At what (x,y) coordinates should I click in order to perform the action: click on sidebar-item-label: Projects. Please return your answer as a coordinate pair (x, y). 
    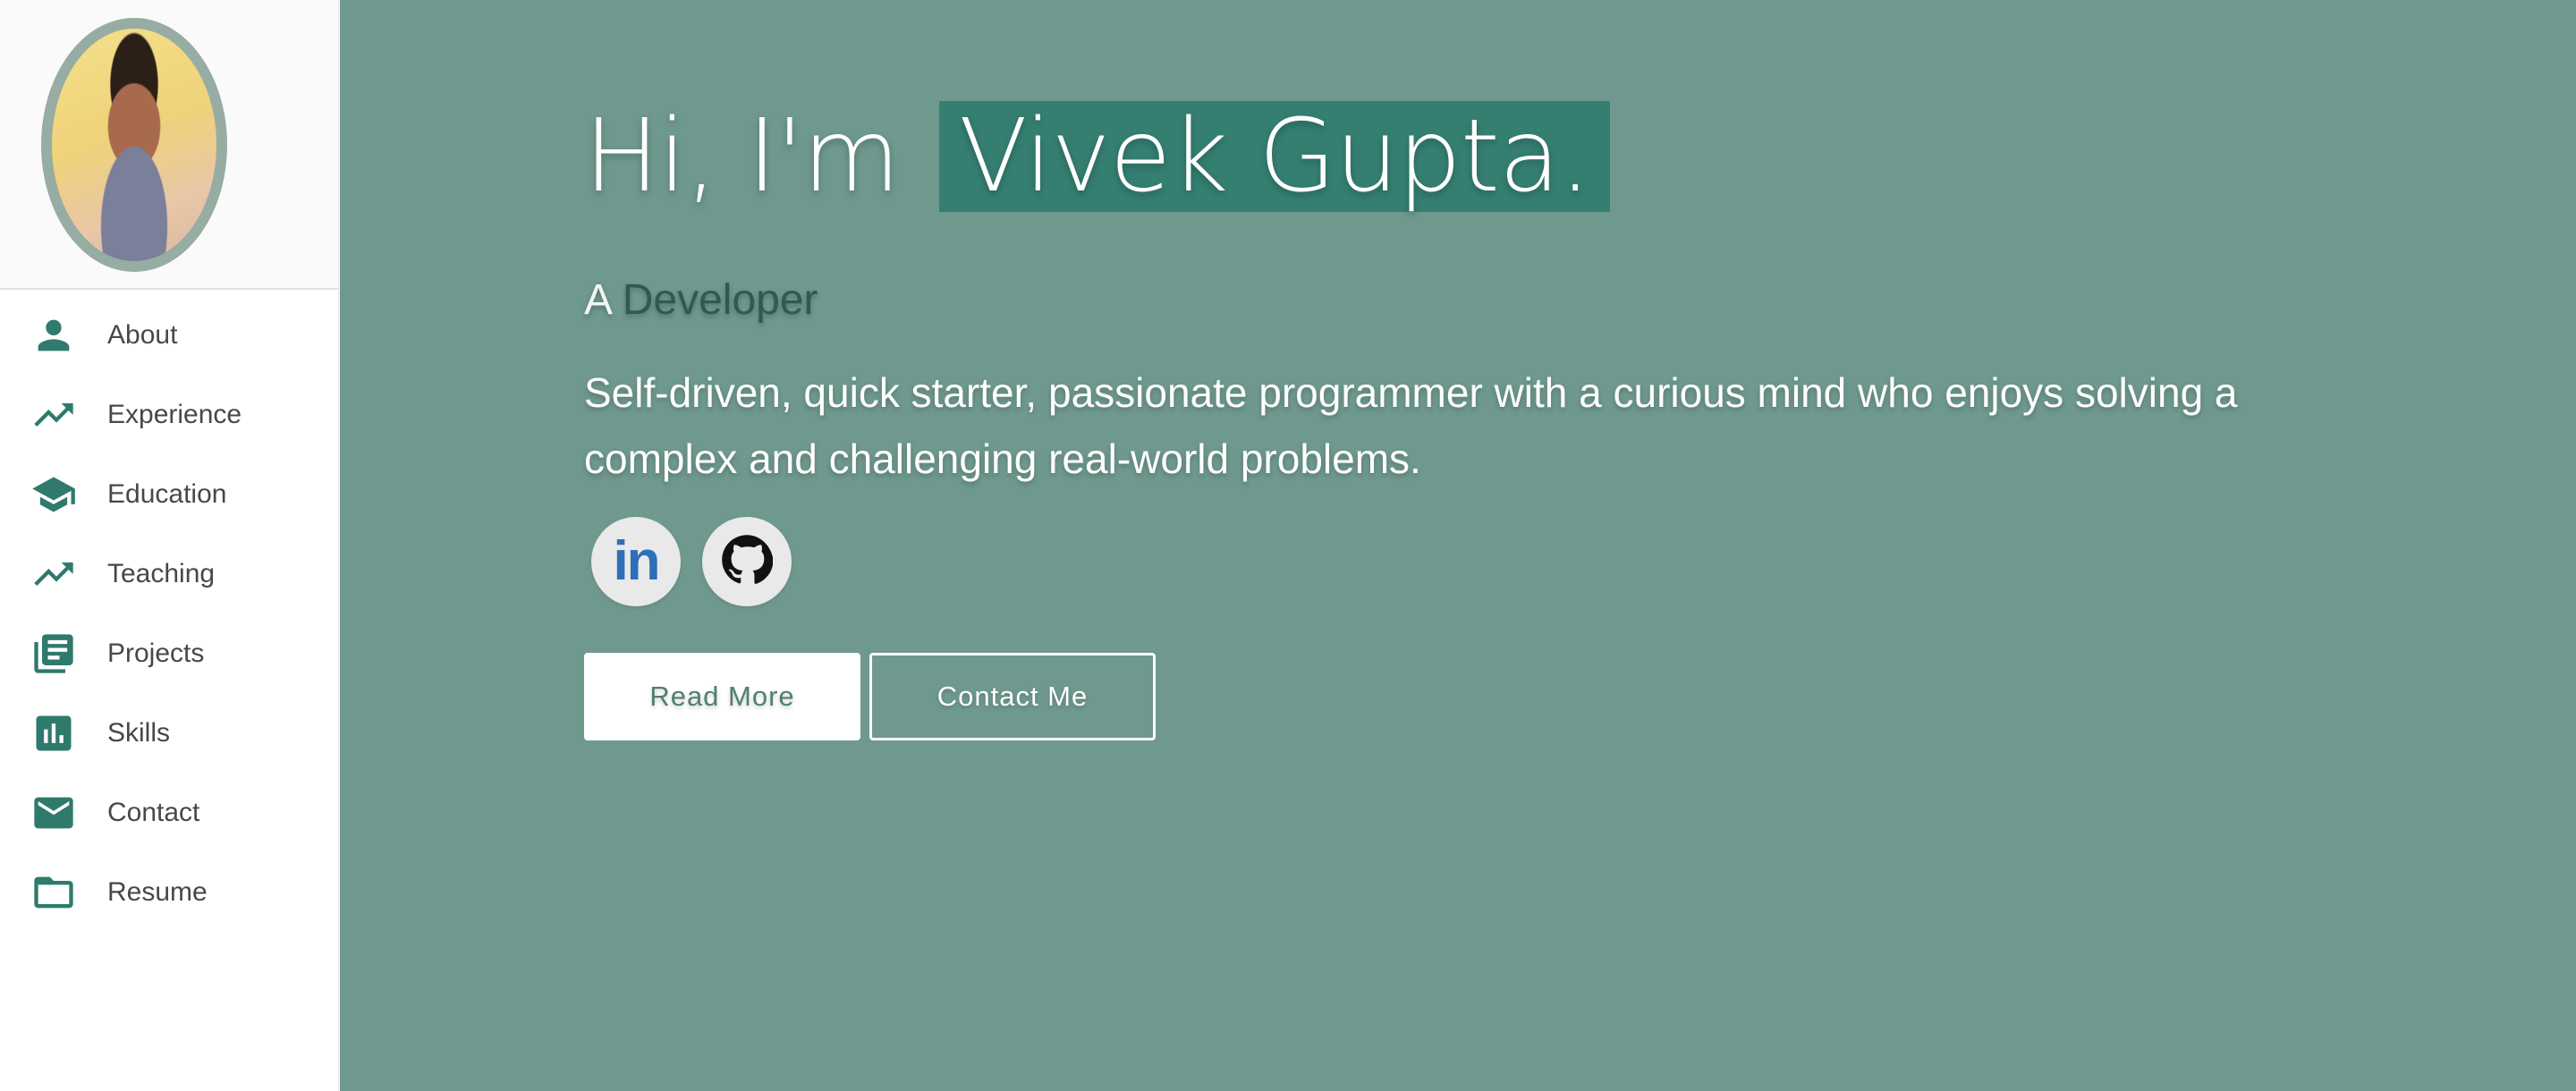
    Looking at the image, I should click on (156, 653).